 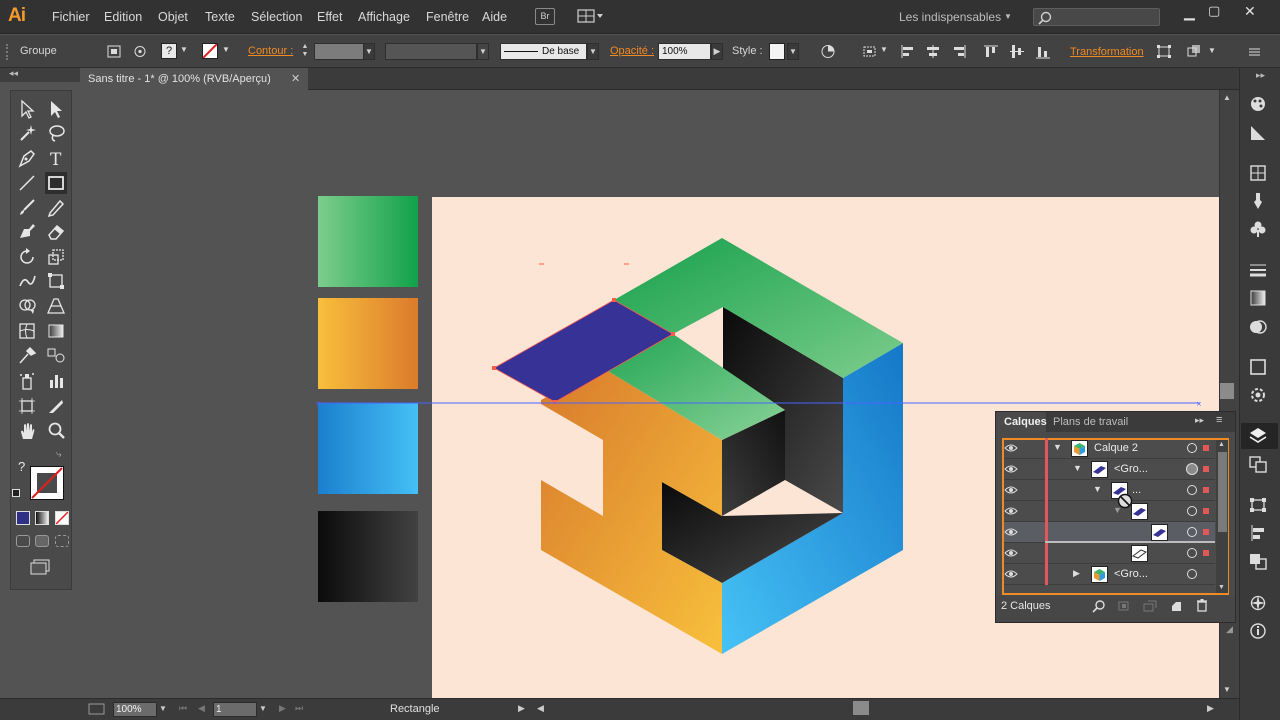 I want to click on layers-stack-icon, so click(x=1258, y=435).